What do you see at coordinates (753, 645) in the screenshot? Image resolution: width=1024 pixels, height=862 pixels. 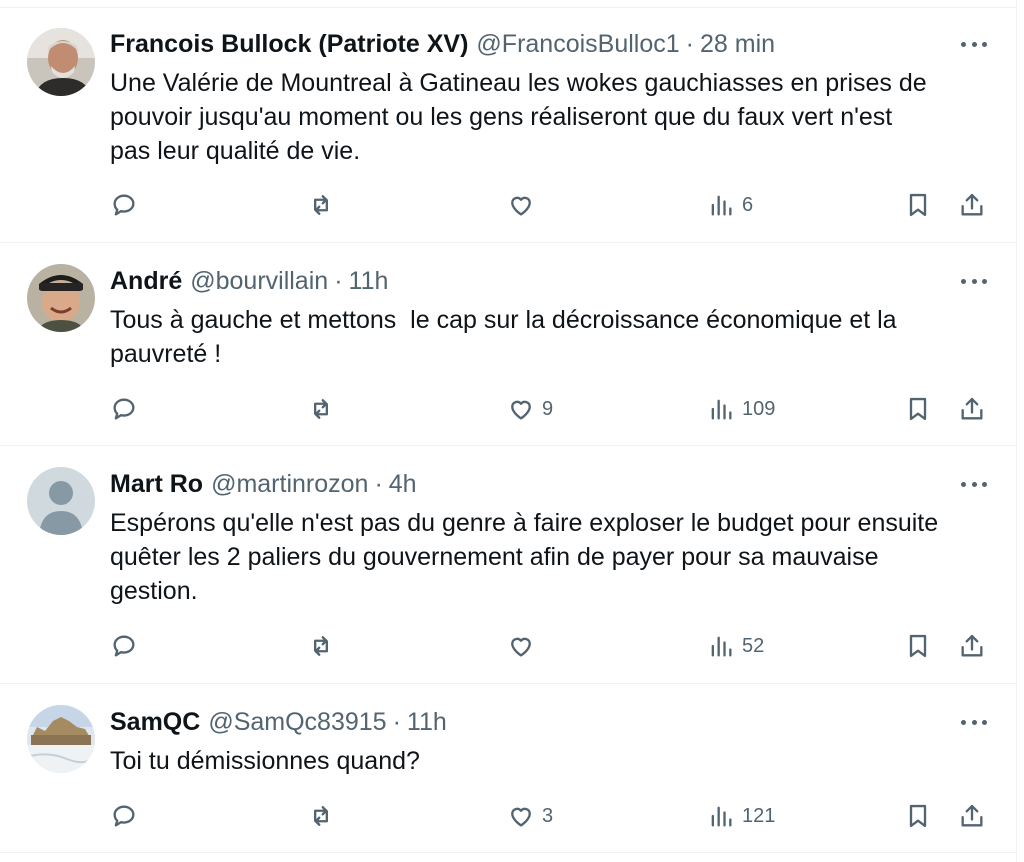 I see `view-count: 52` at bounding box center [753, 645].